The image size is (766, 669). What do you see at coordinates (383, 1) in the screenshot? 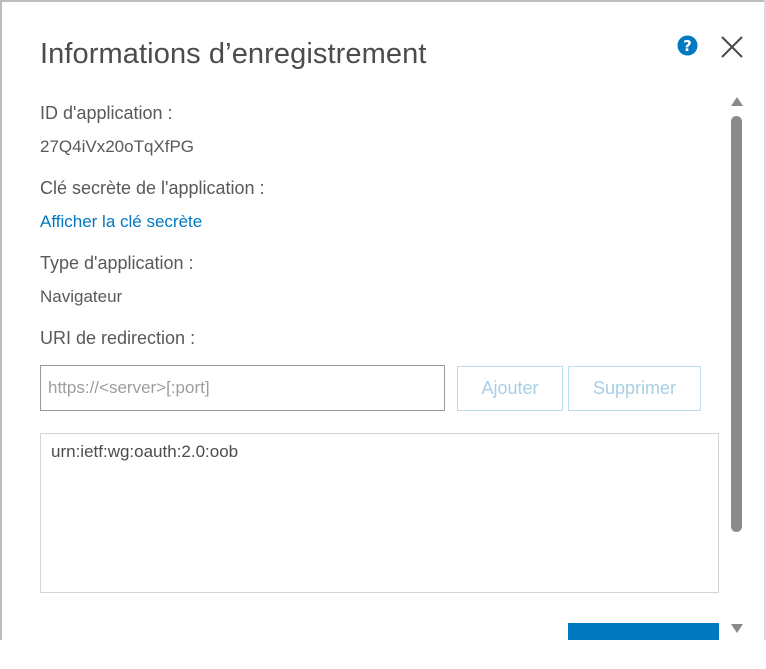
I see `dialog-frame-top` at bounding box center [383, 1].